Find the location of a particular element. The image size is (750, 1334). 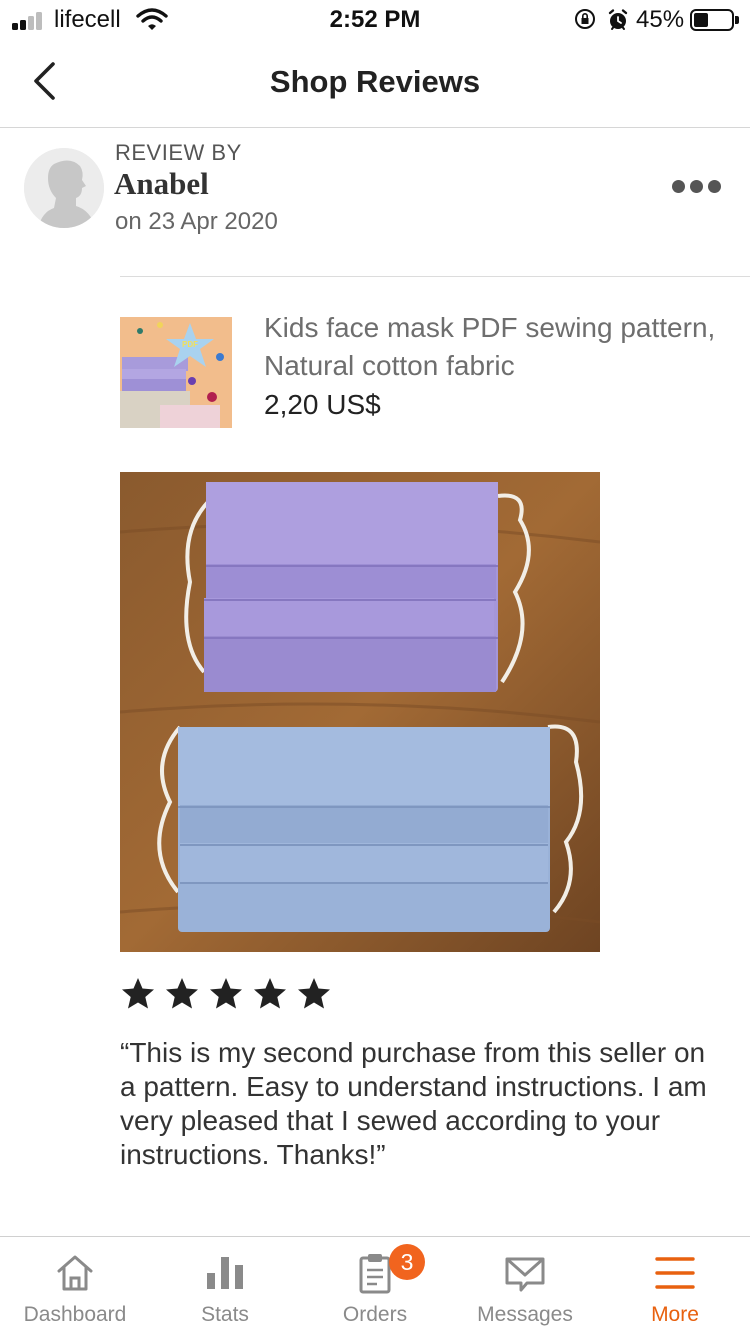

page-title: Shop Reviews is located at coordinates (375, 81).